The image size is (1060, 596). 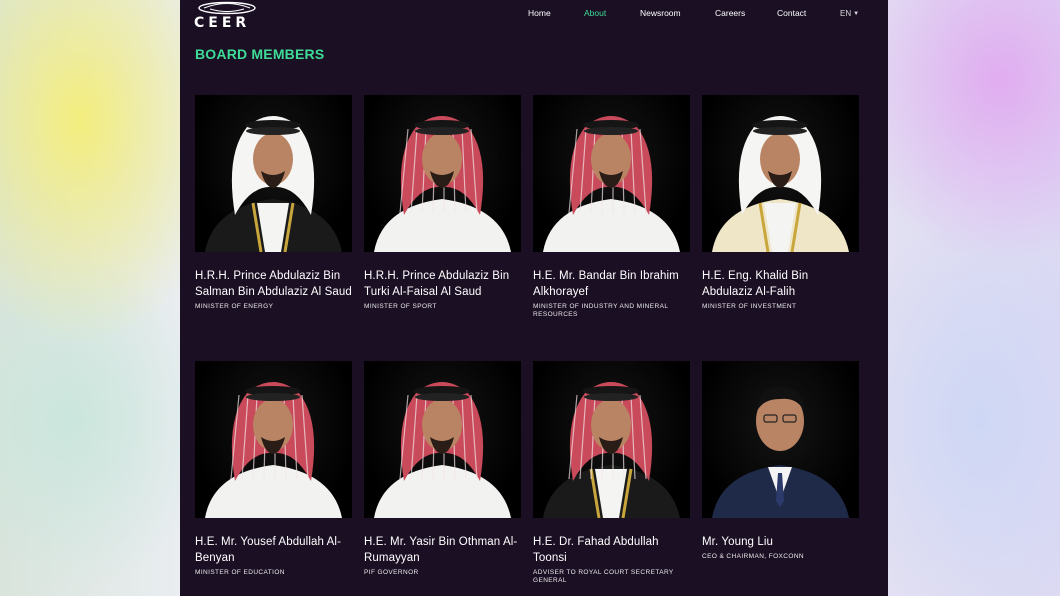 What do you see at coordinates (391, 572) in the screenshot?
I see `member-role: PIF GOVERNOR` at bounding box center [391, 572].